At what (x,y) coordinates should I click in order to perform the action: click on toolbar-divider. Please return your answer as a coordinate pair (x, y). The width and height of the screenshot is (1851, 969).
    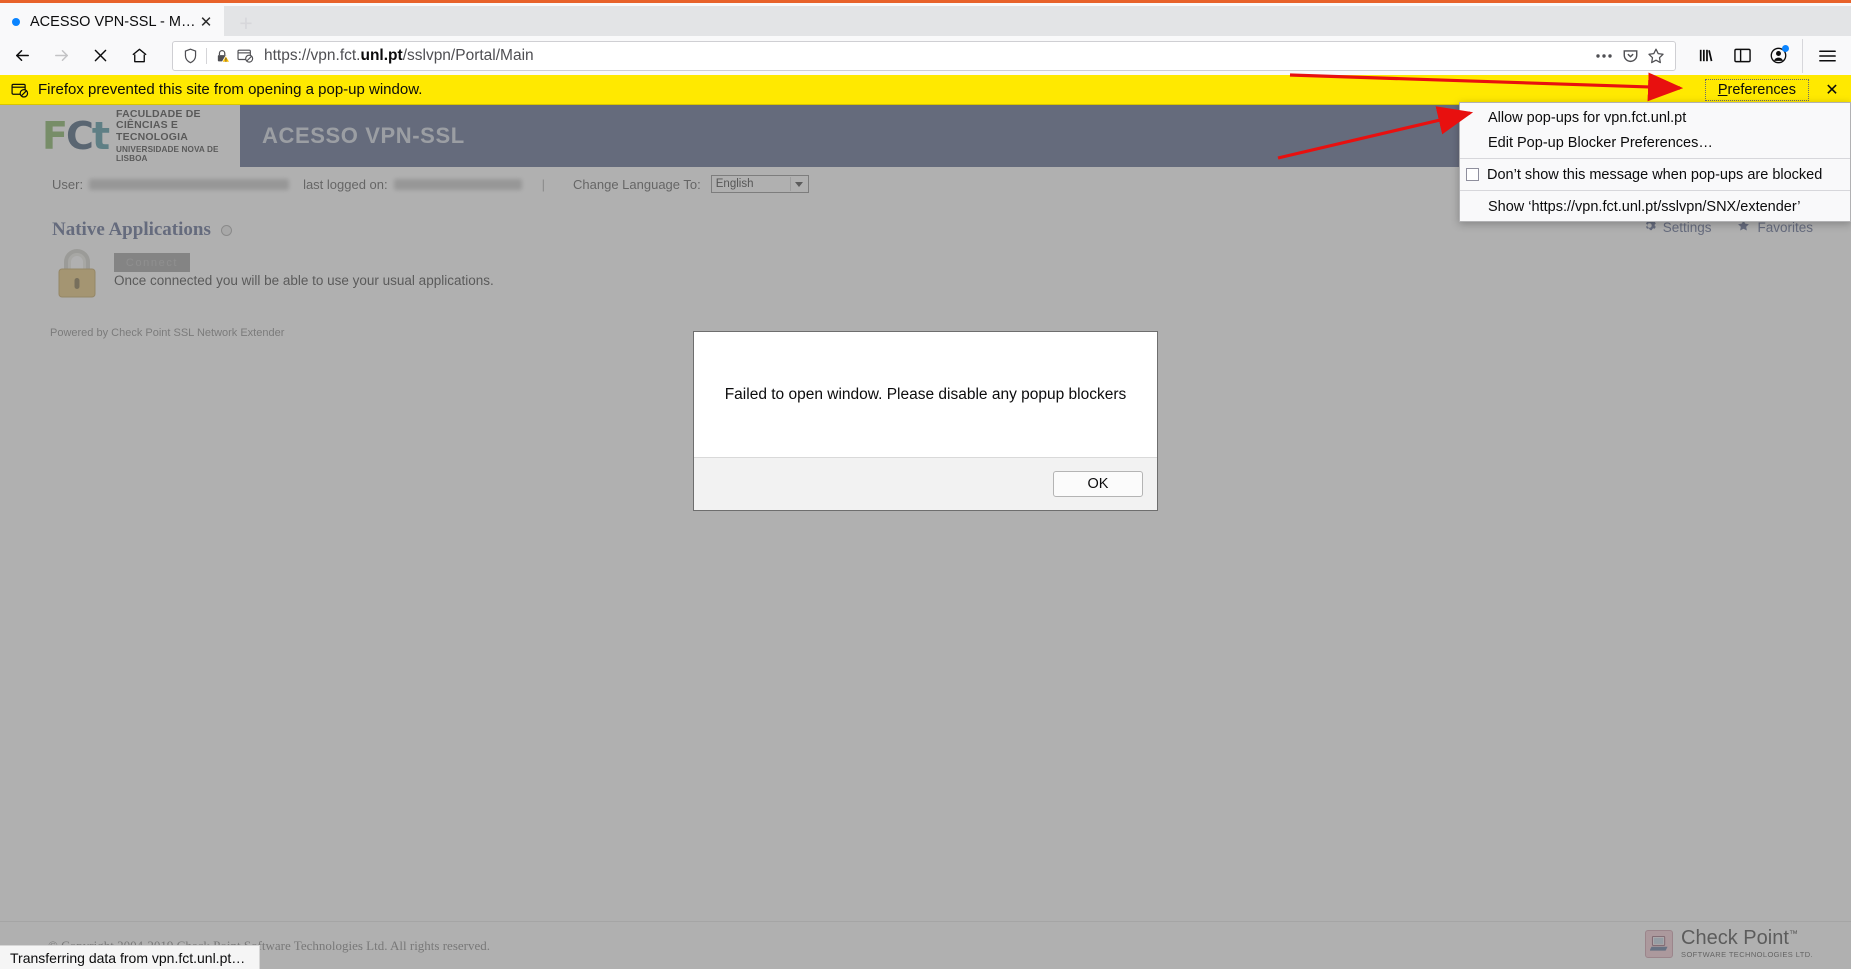
    Looking at the image, I should click on (1802, 55).